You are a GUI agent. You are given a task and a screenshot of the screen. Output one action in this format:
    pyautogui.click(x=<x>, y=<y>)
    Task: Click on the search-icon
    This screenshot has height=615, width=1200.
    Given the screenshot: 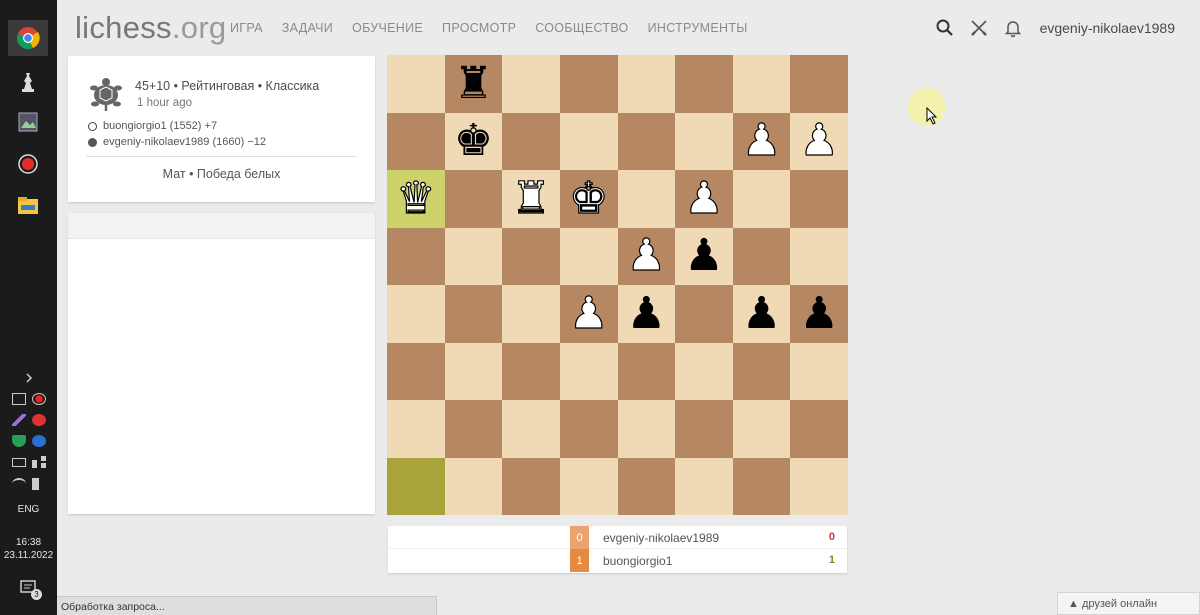 What is the action you would take?
    pyautogui.click(x=945, y=28)
    